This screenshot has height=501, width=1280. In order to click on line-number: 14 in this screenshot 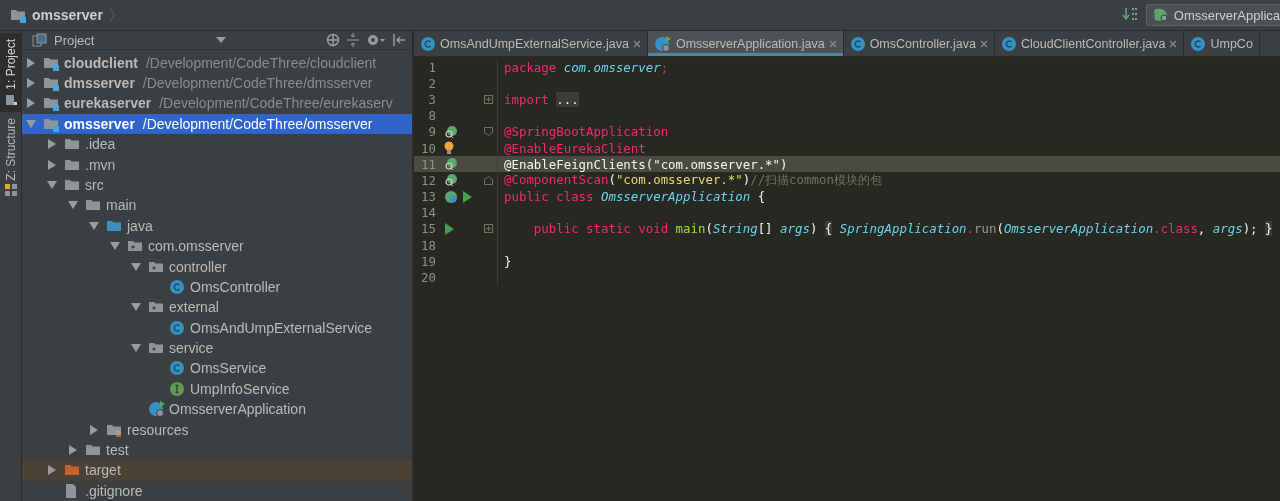, I will do `click(428, 213)`.